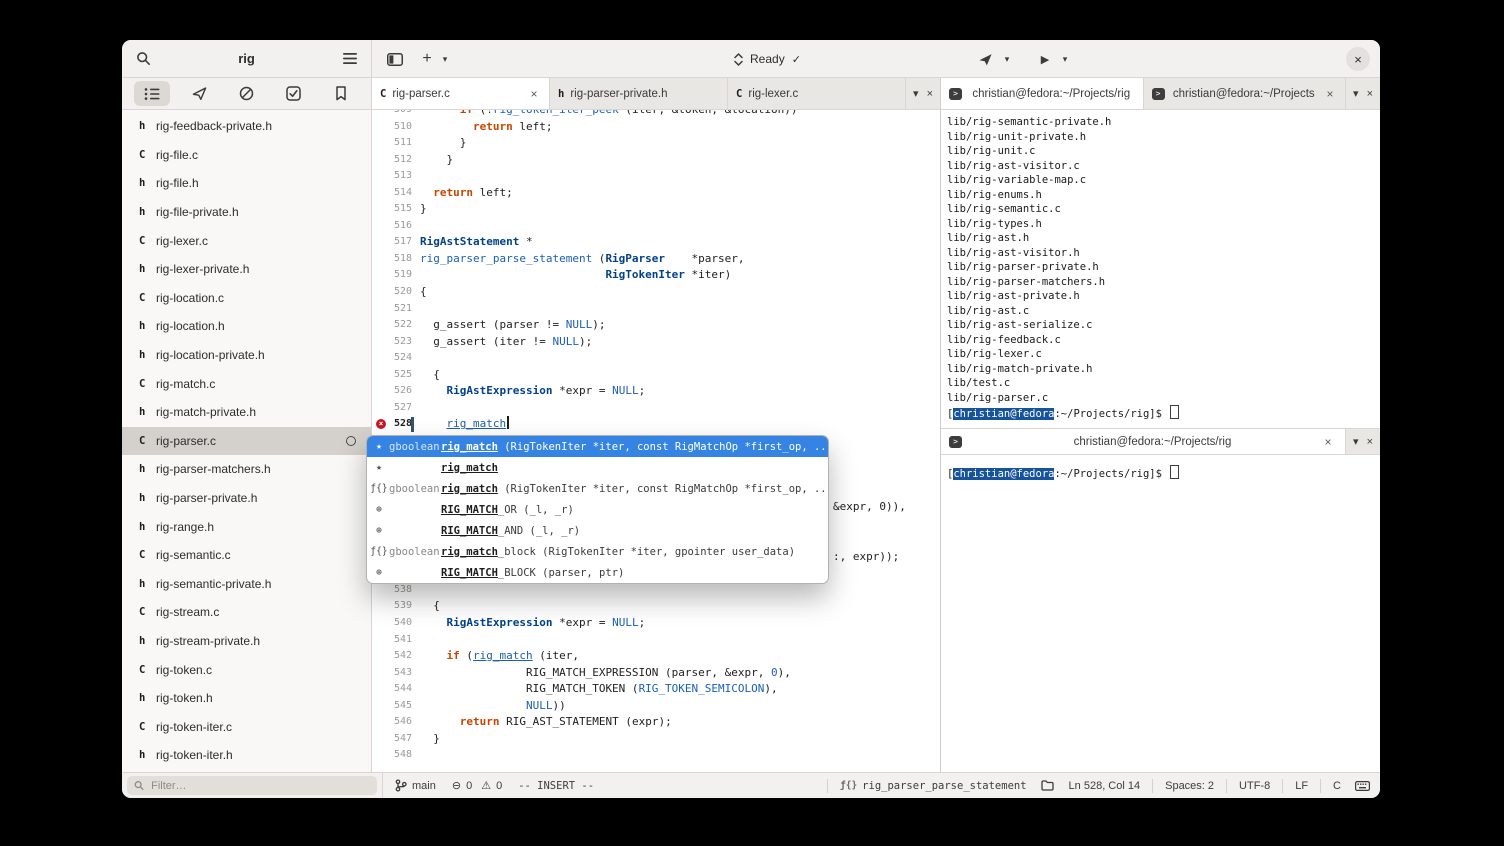 This screenshot has width=1504, height=846. I want to click on sidebar-file-item: h rig-token.h, so click(246, 698).